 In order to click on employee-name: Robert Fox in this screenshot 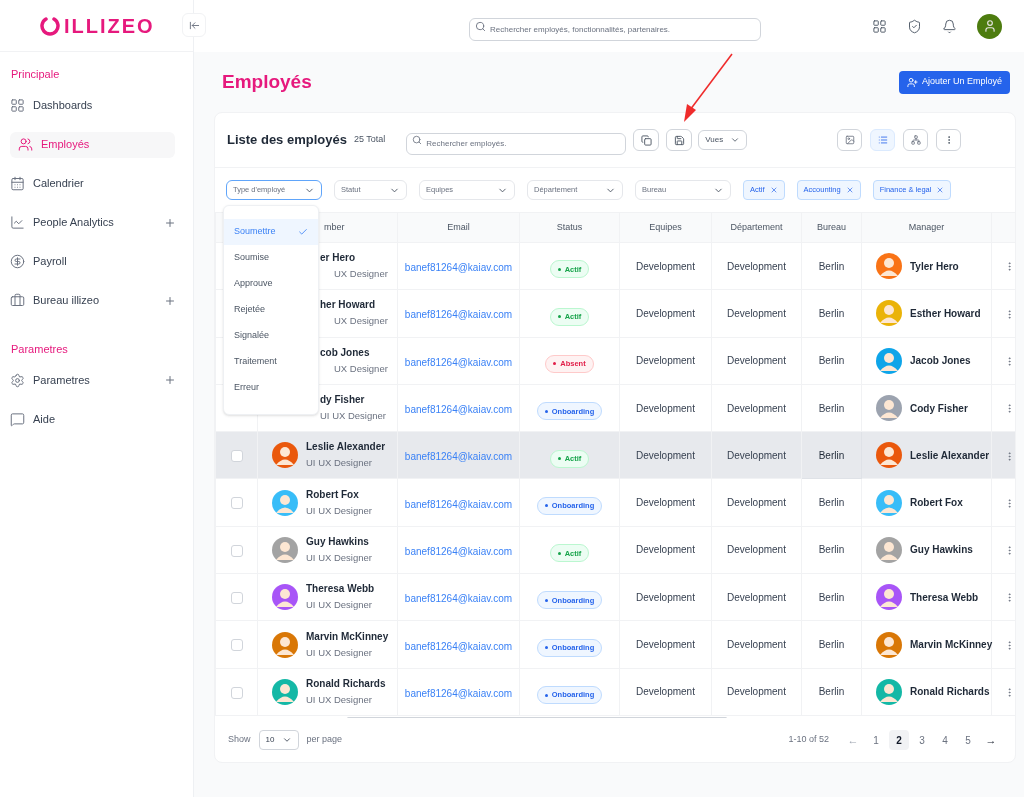, I will do `click(333, 494)`.